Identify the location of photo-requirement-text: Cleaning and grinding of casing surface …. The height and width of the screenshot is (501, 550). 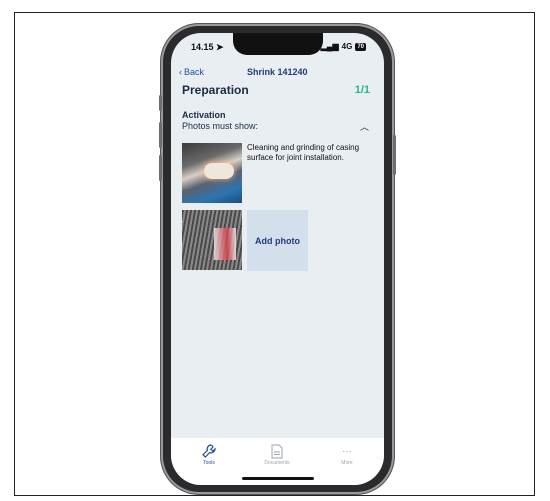
(303, 152).